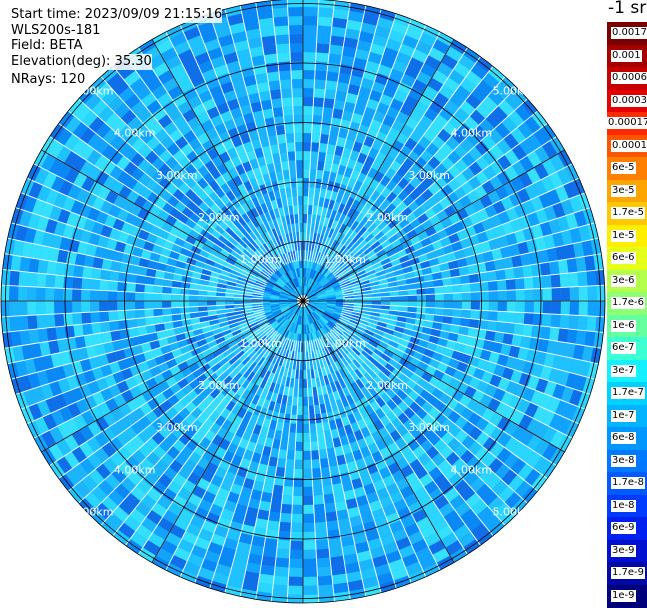 The width and height of the screenshot is (647, 608). I want to click on colorbar-tick-label: 6e-8, so click(623, 438).